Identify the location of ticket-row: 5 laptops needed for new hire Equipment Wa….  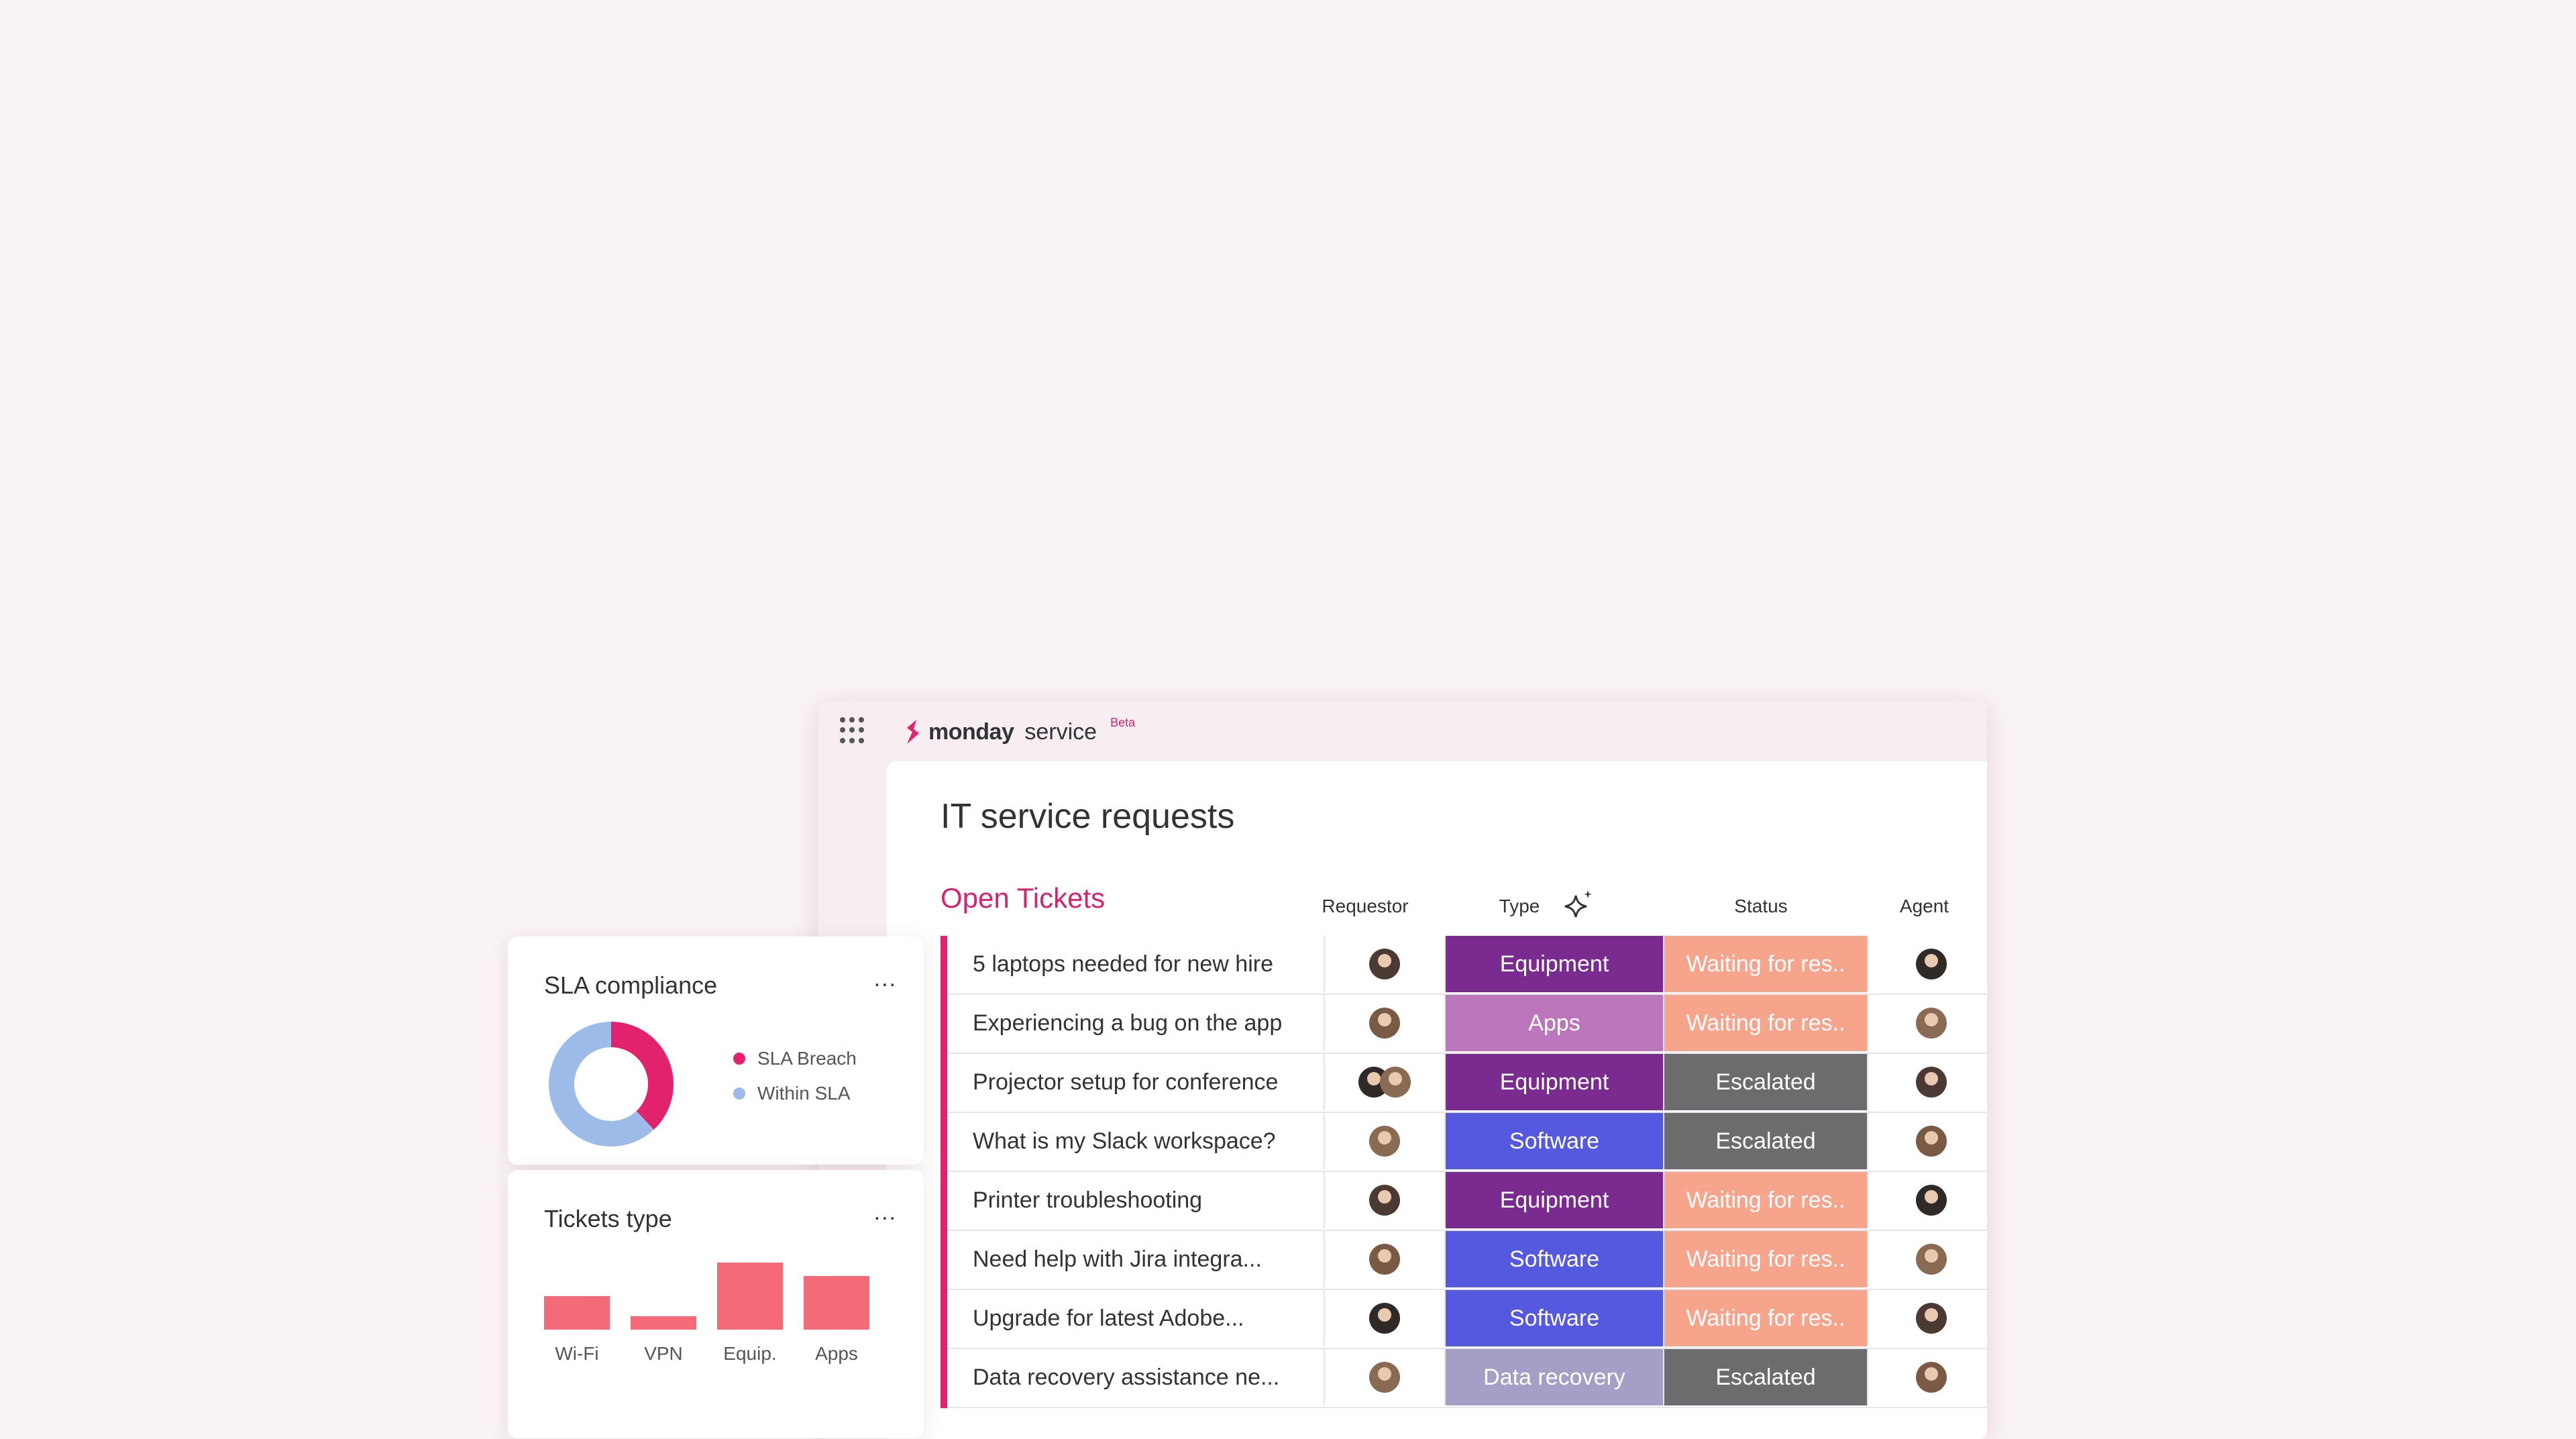
(1467, 965).